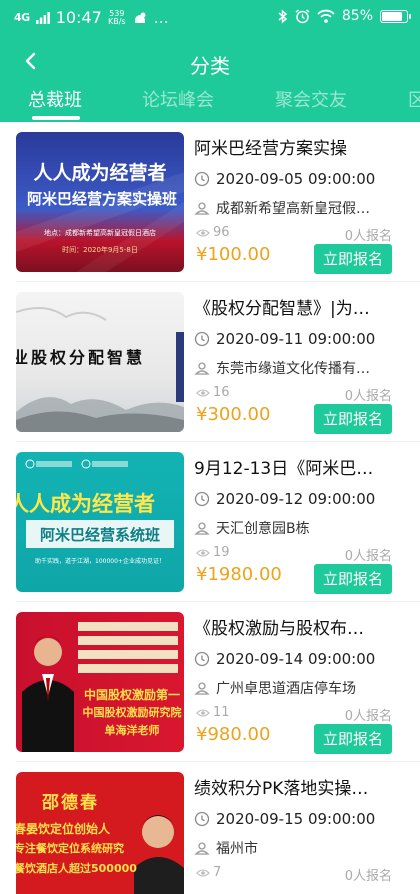 This screenshot has width=420, height=894. Describe the element at coordinates (100, 250) in the screenshot. I see `thumb-line4: 时间：2020年9月5-8日` at that location.